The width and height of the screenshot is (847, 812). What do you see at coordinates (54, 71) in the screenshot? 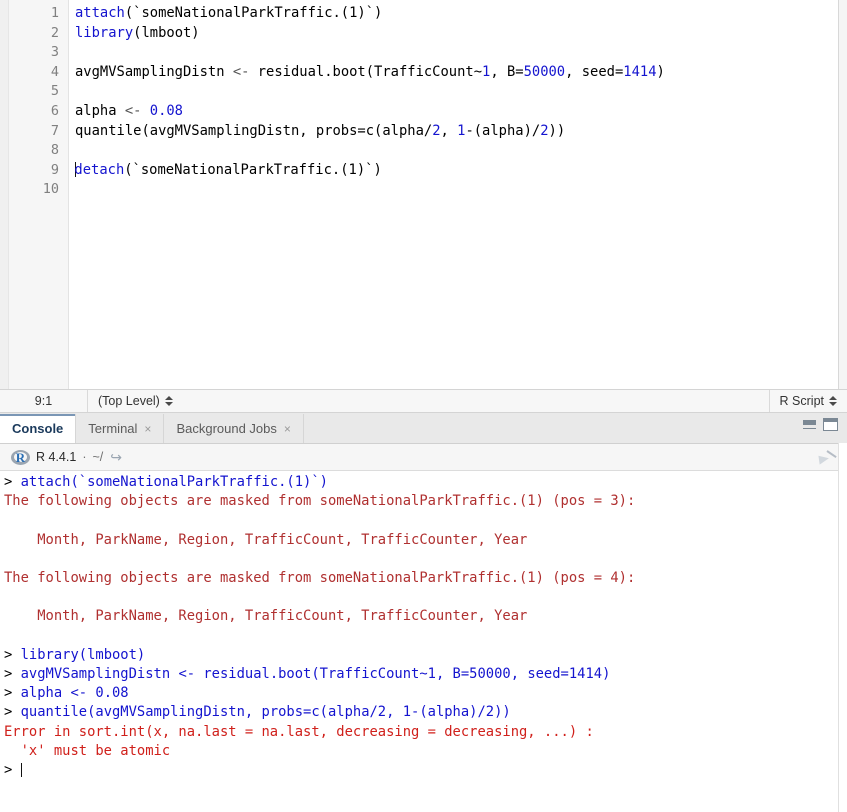
I see `line-number: 4` at bounding box center [54, 71].